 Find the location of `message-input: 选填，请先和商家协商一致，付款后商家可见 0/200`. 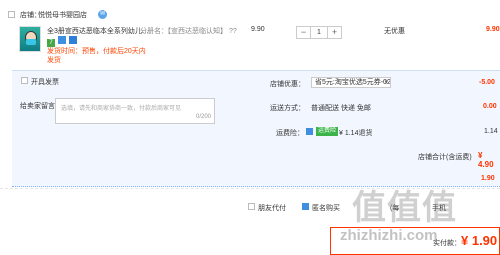

message-input: 选填，请先和商家协商一致，付款后商家可见 0/200 is located at coordinates (135, 111).